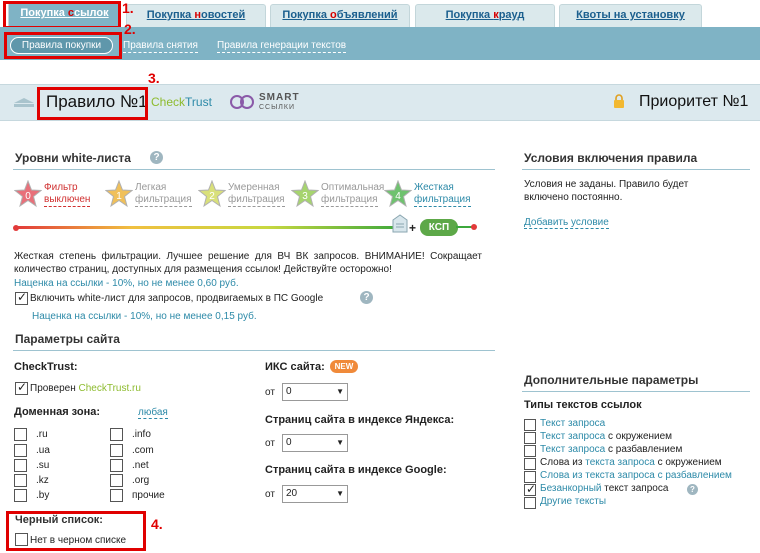 Image resolution: width=760 pixels, height=553 pixels. What do you see at coordinates (20, 450) in the screenshot?
I see `domain-checkbox-l1` at bounding box center [20, 450].